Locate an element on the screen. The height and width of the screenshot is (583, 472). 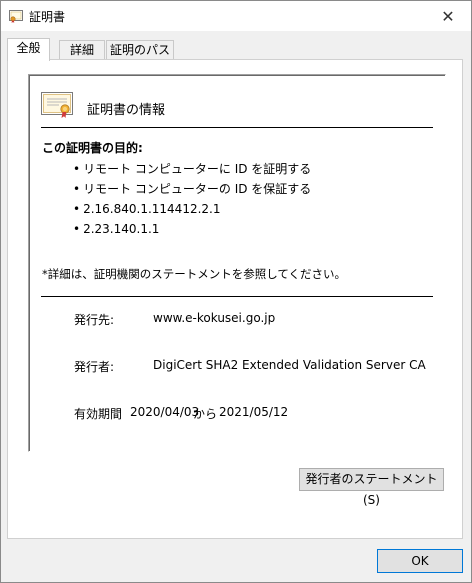
close-button: ✕ is located at coordinates (448, 16).